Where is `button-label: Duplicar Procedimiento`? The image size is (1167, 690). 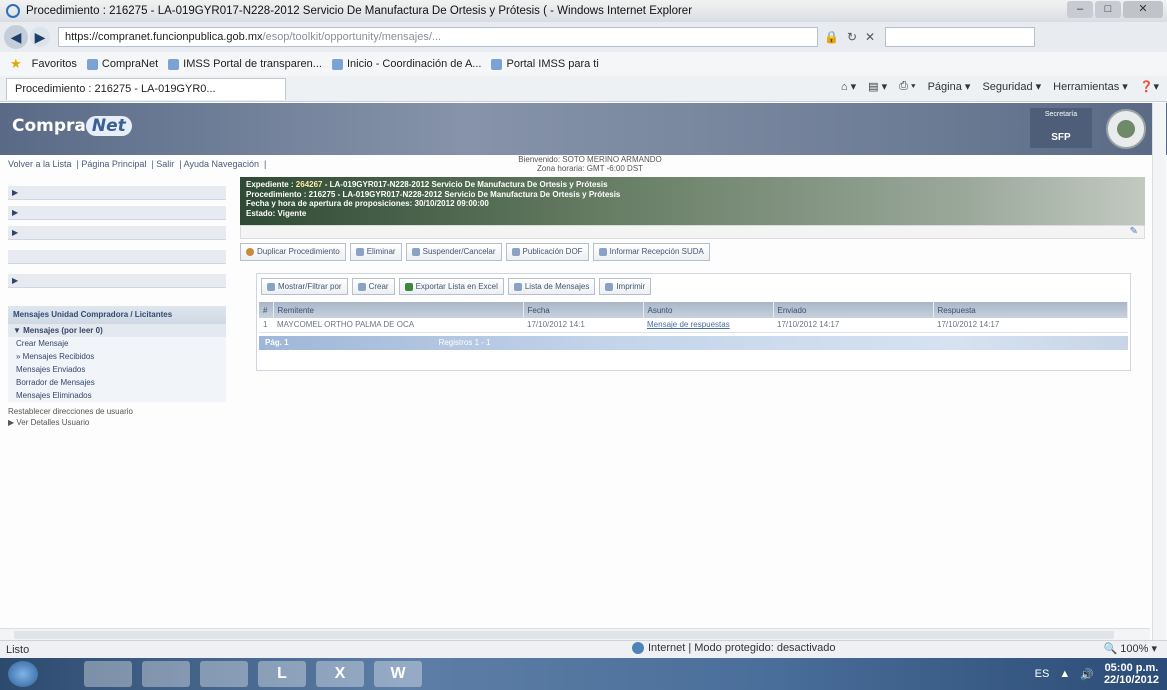
button-label: Duplicar Procedimiento is located at coordinates (298, 251).